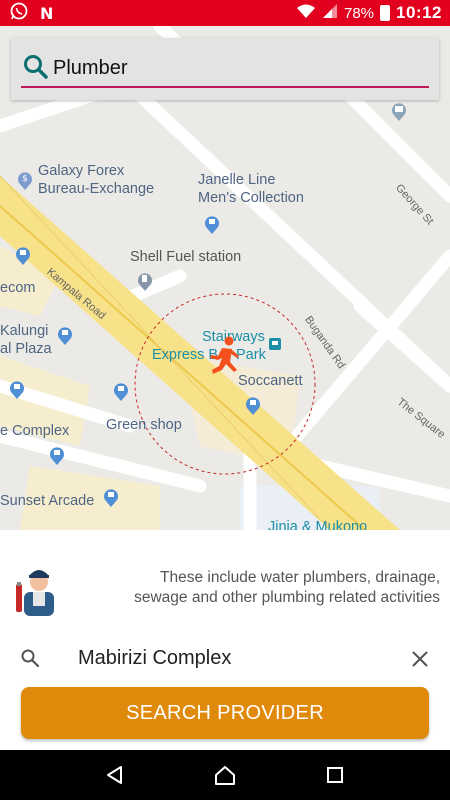 This screenshot has width=450, height=800. I want to click on fuel-pin-icon, so click(145, 281).